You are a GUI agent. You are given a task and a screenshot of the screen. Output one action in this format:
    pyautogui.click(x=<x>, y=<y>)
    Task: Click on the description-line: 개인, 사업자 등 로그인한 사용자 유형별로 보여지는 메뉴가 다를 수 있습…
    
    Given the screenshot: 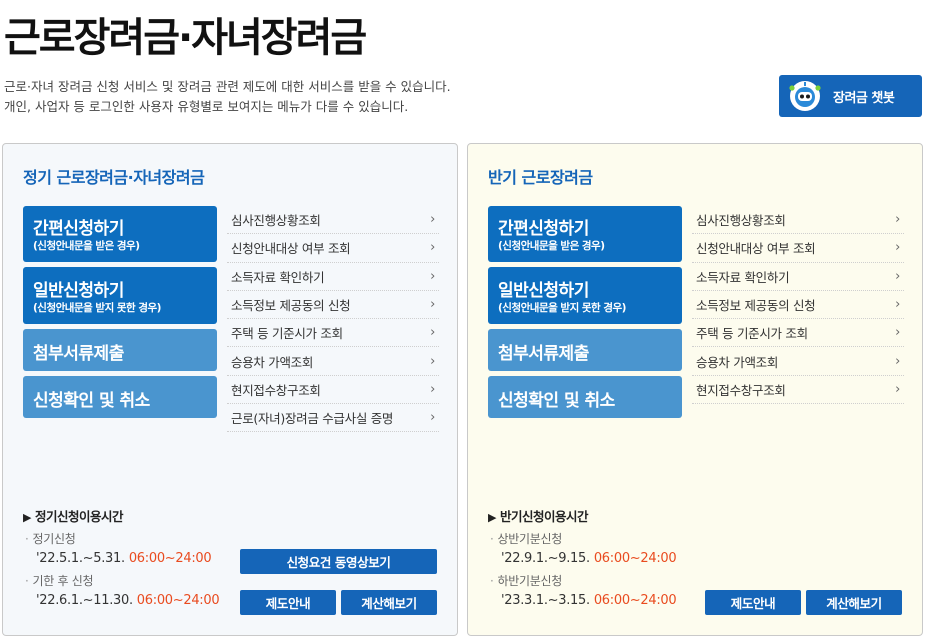 What is the action you would take?
    pyautogui.click(x=206, y=106)
    